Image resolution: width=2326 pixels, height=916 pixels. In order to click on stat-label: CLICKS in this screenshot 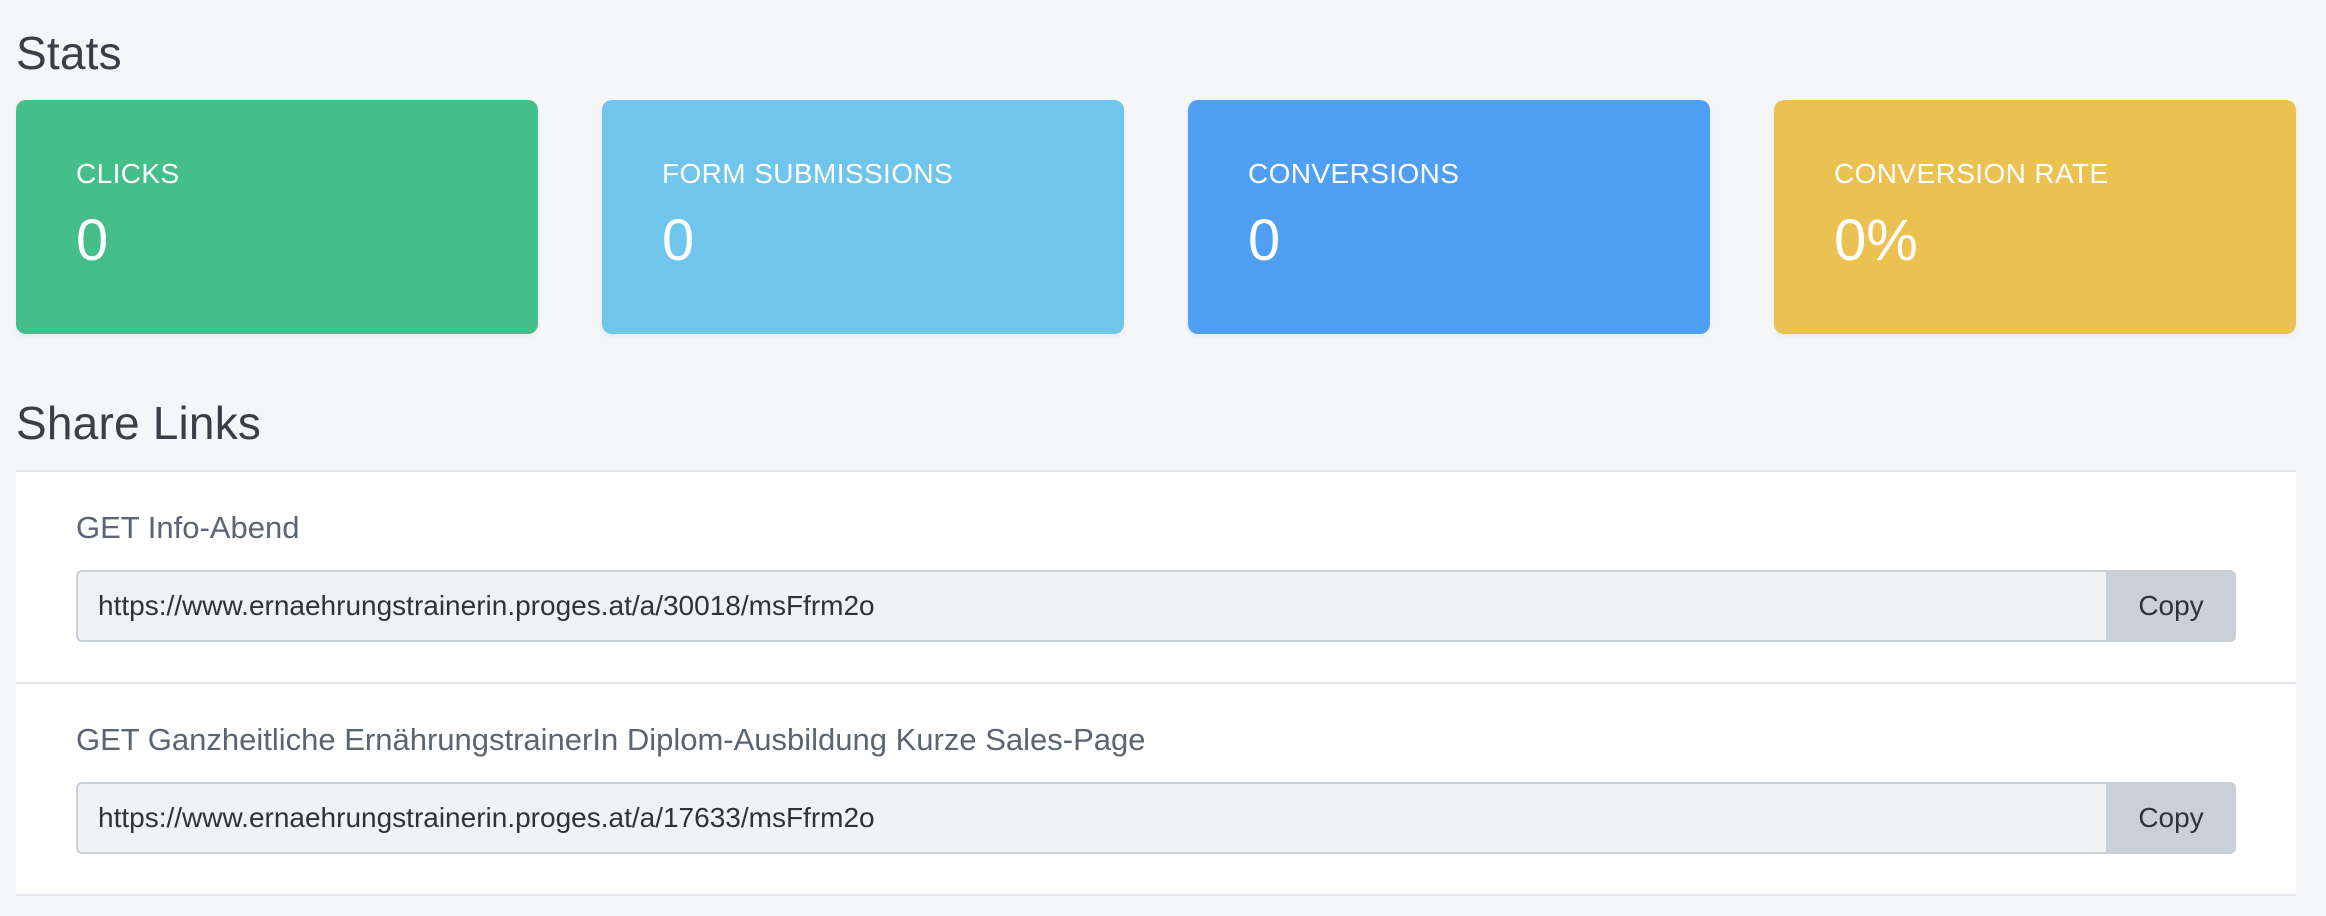, I will do `click(128, 173)`.